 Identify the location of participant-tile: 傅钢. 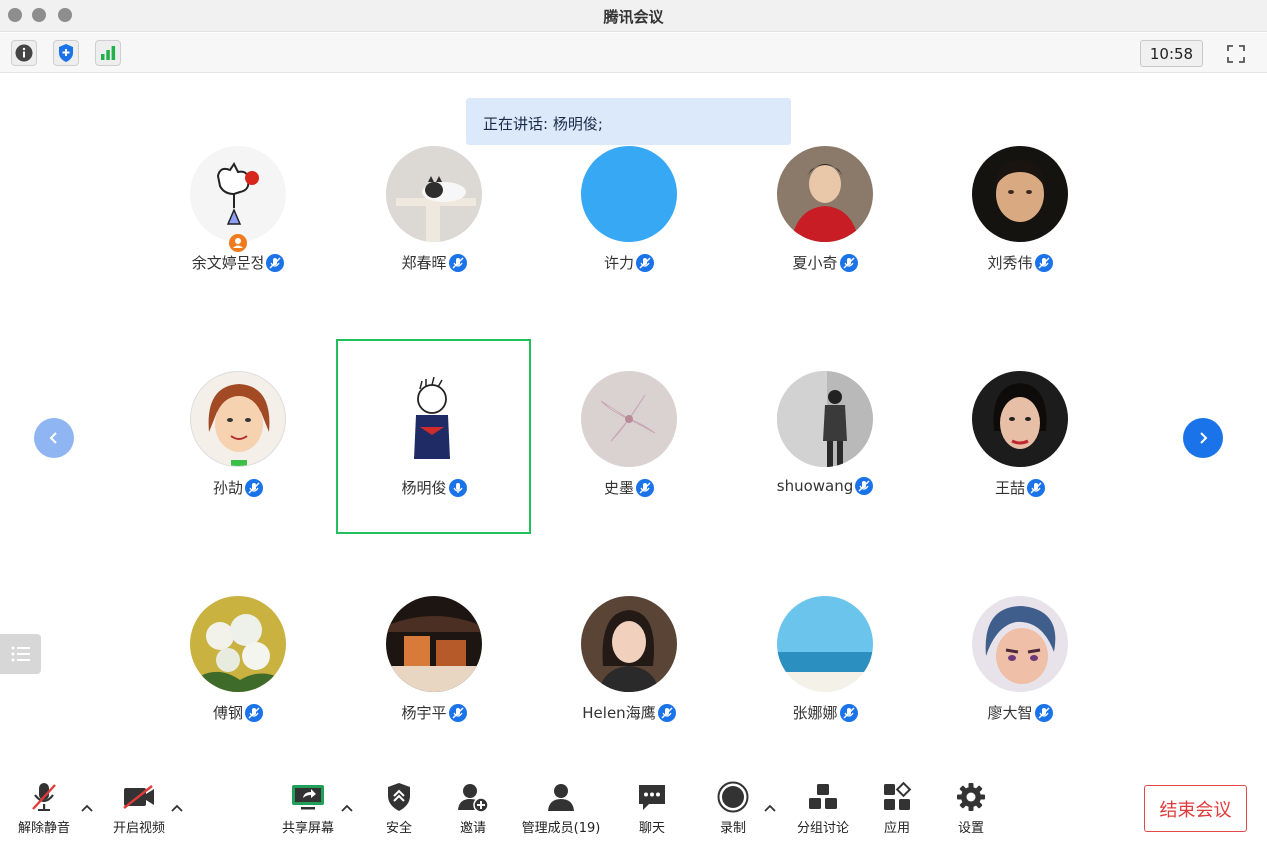
(238, 685).